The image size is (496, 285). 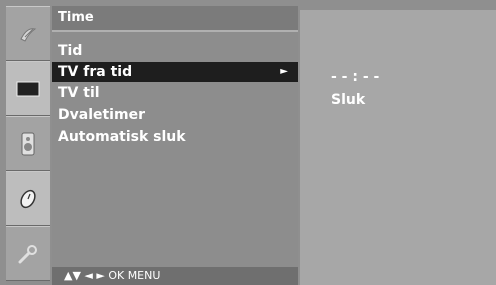 I want to click on tv-screen-icon, so click(x=28, y=88).